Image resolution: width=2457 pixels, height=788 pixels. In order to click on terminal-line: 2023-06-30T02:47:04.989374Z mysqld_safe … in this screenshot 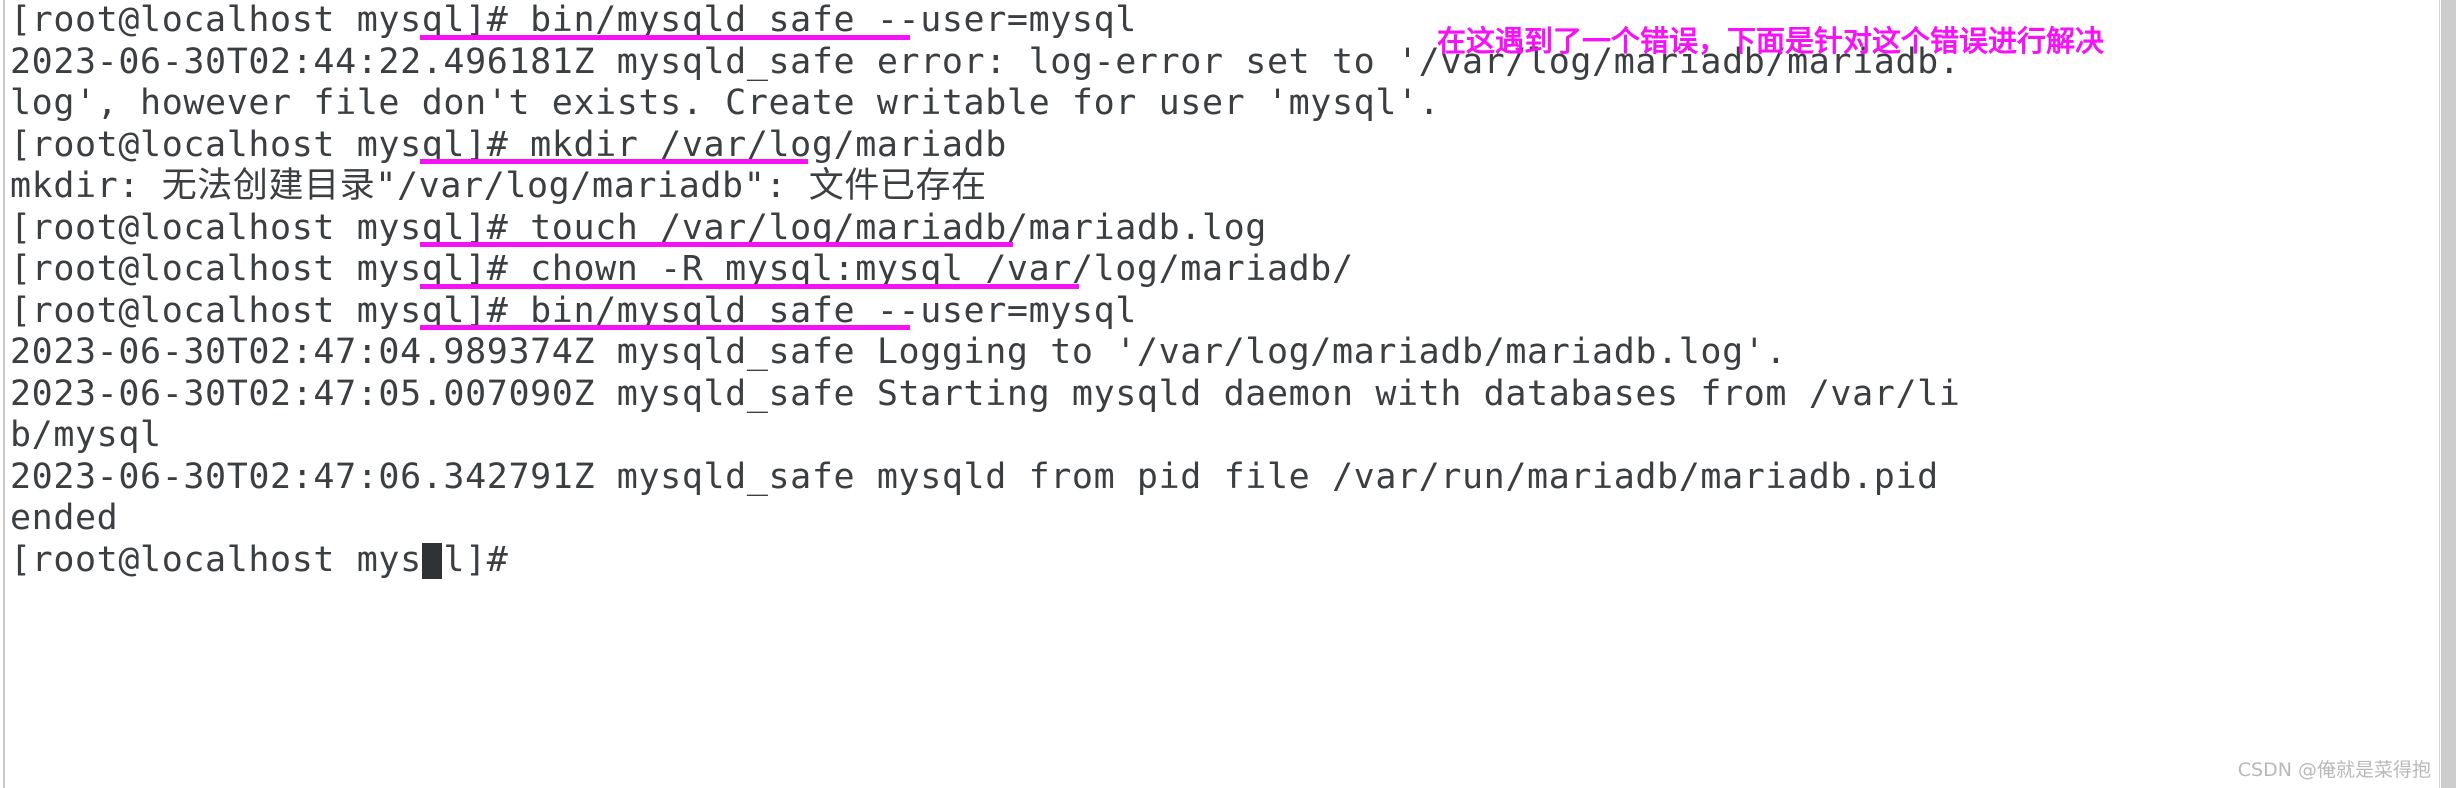, I will do `click(1220, 353)`.